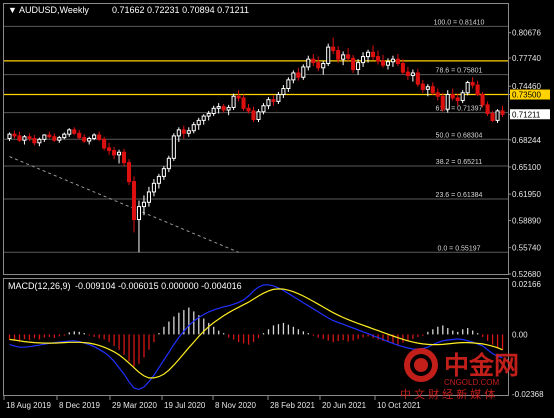 This screenshot has width=554, height=418. Describe the element at coordinates (481, 365) in the screenshot. I see `watermark-name: 中金网` at that location.